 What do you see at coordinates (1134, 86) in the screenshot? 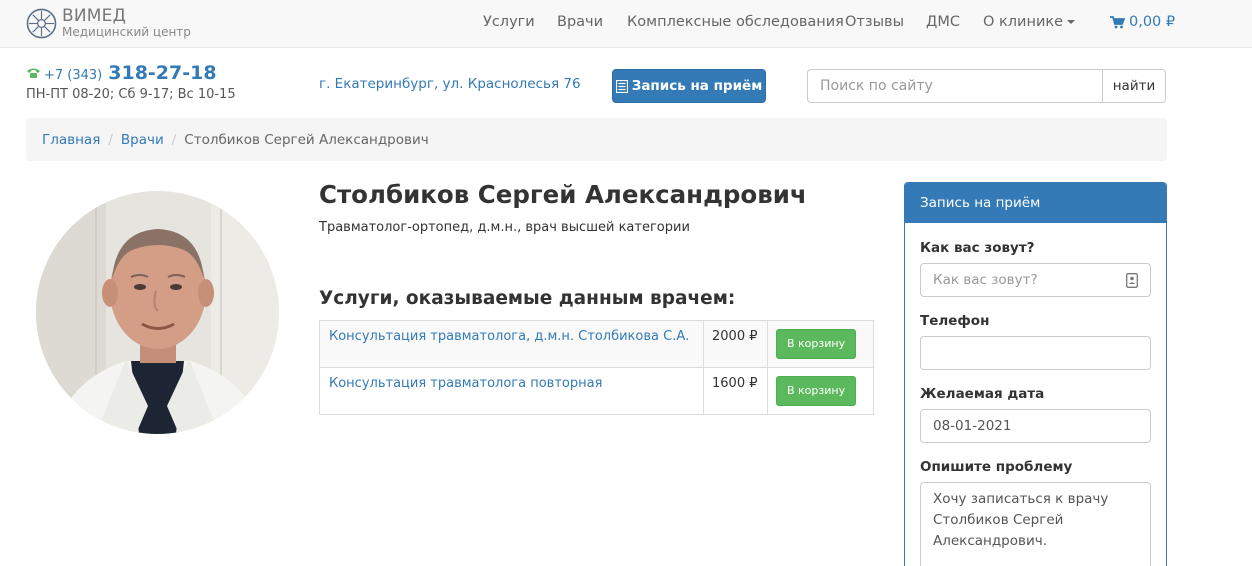
I see `search-button: найти` at bounding box center [1134, 86].